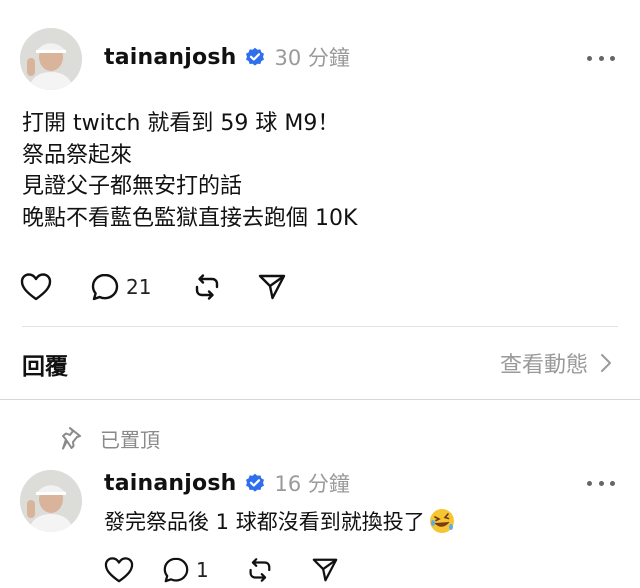 The height and width of the screenshot is (588, 640). What do you see at coordinates (130, 440) in the screenshot?
I see `pinned-label: 已置頂` at bounding box center [130, 440].